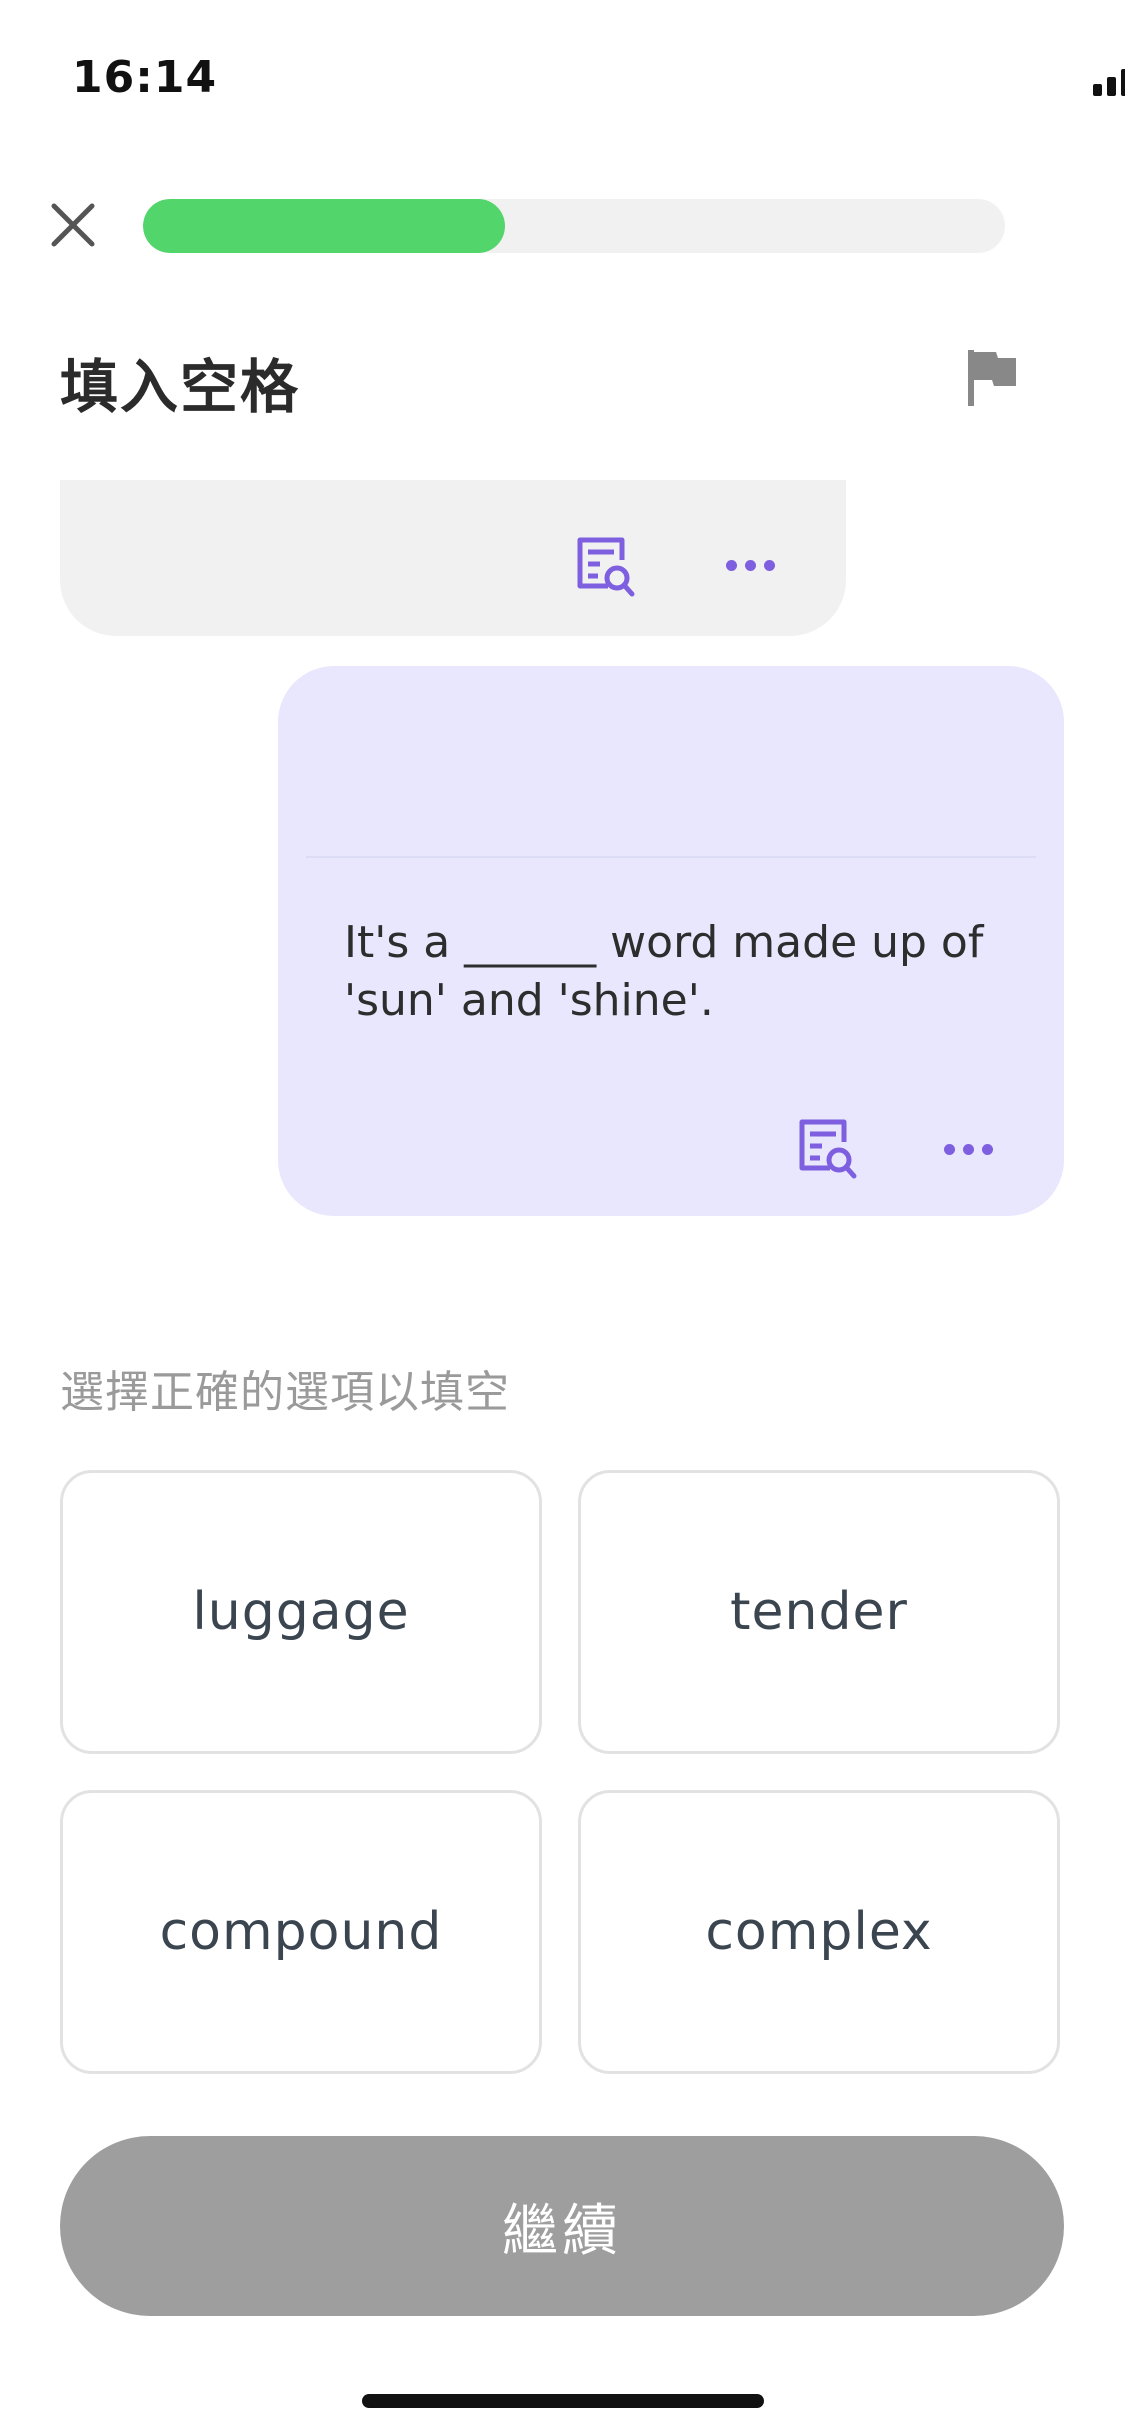 This screenshot has width=1125, height=2436. I want to click on bubble-divider, so click(671, 857).